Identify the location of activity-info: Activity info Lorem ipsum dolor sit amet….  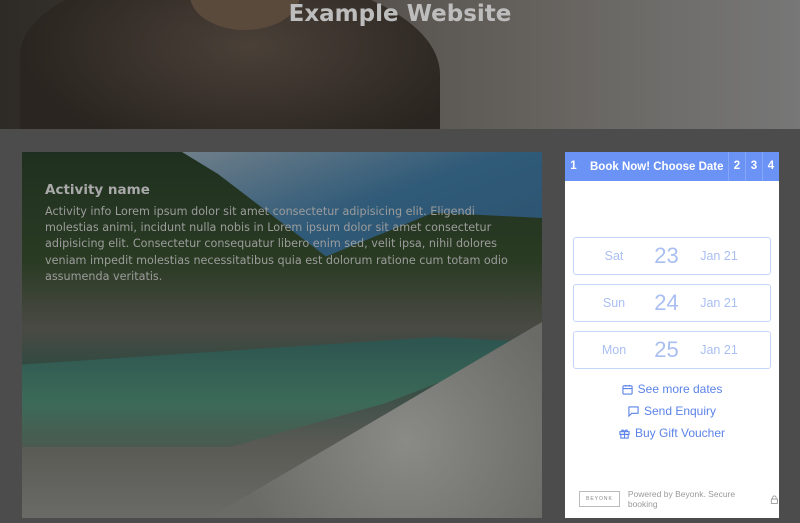
(276, 244).